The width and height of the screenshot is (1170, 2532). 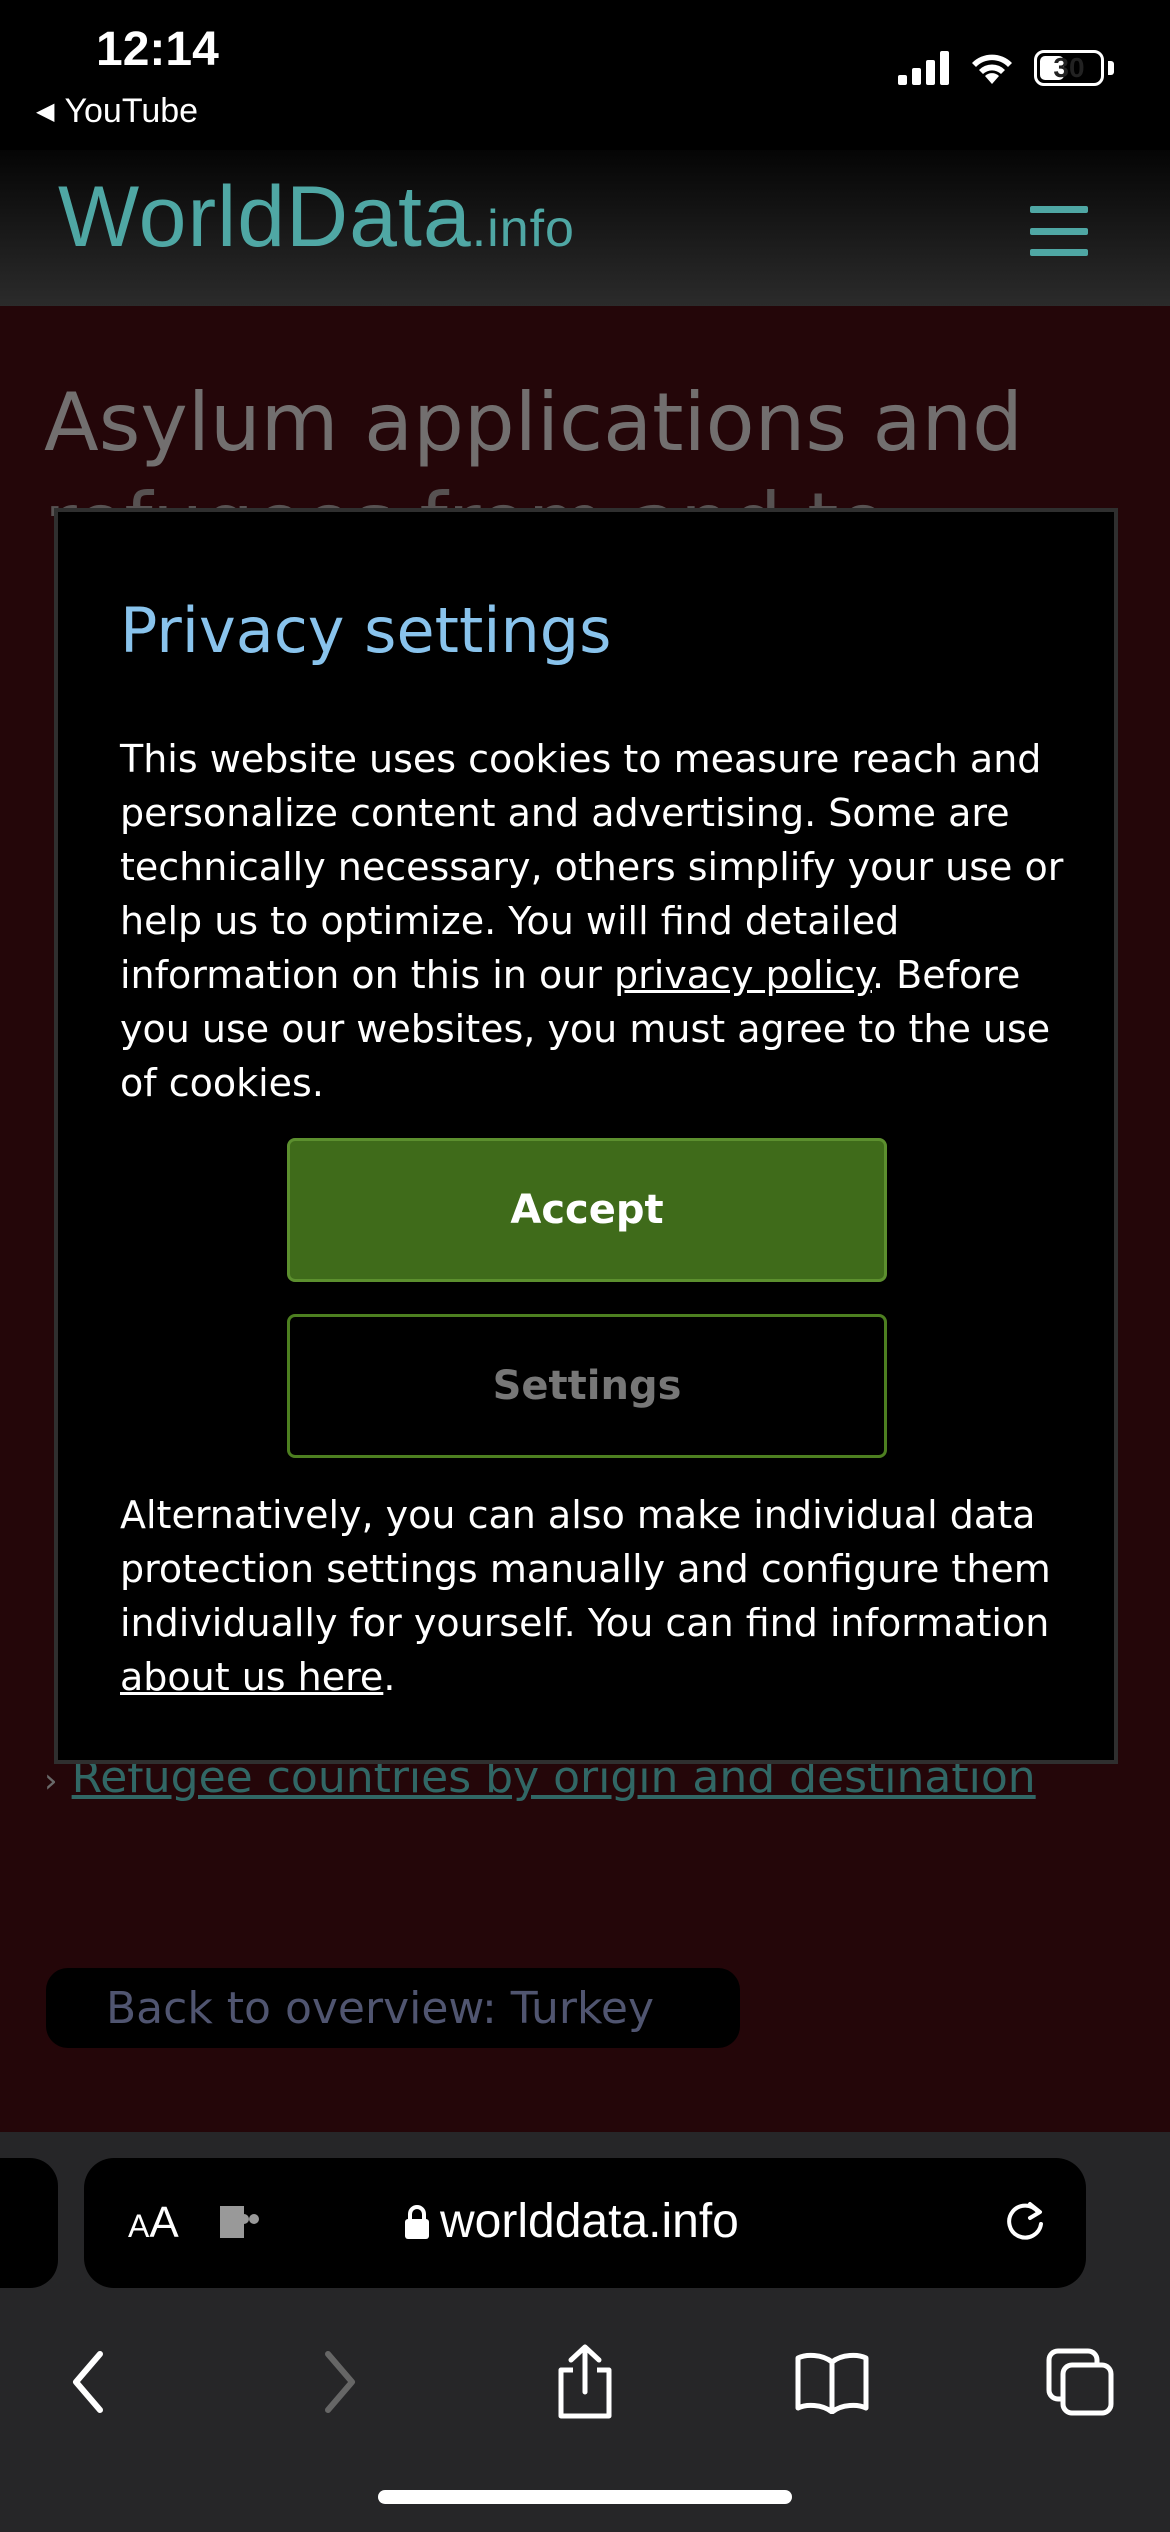 I want to click on address-bar: AA worlddata.info, so click(x=585, y=2223).